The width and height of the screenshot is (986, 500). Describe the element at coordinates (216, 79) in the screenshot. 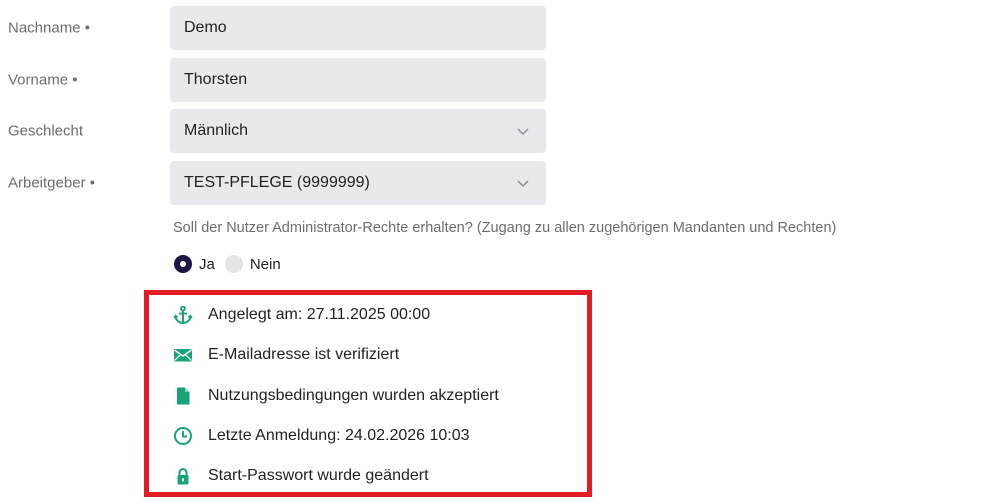

I see `firstname-value: Thorsten` at that location.